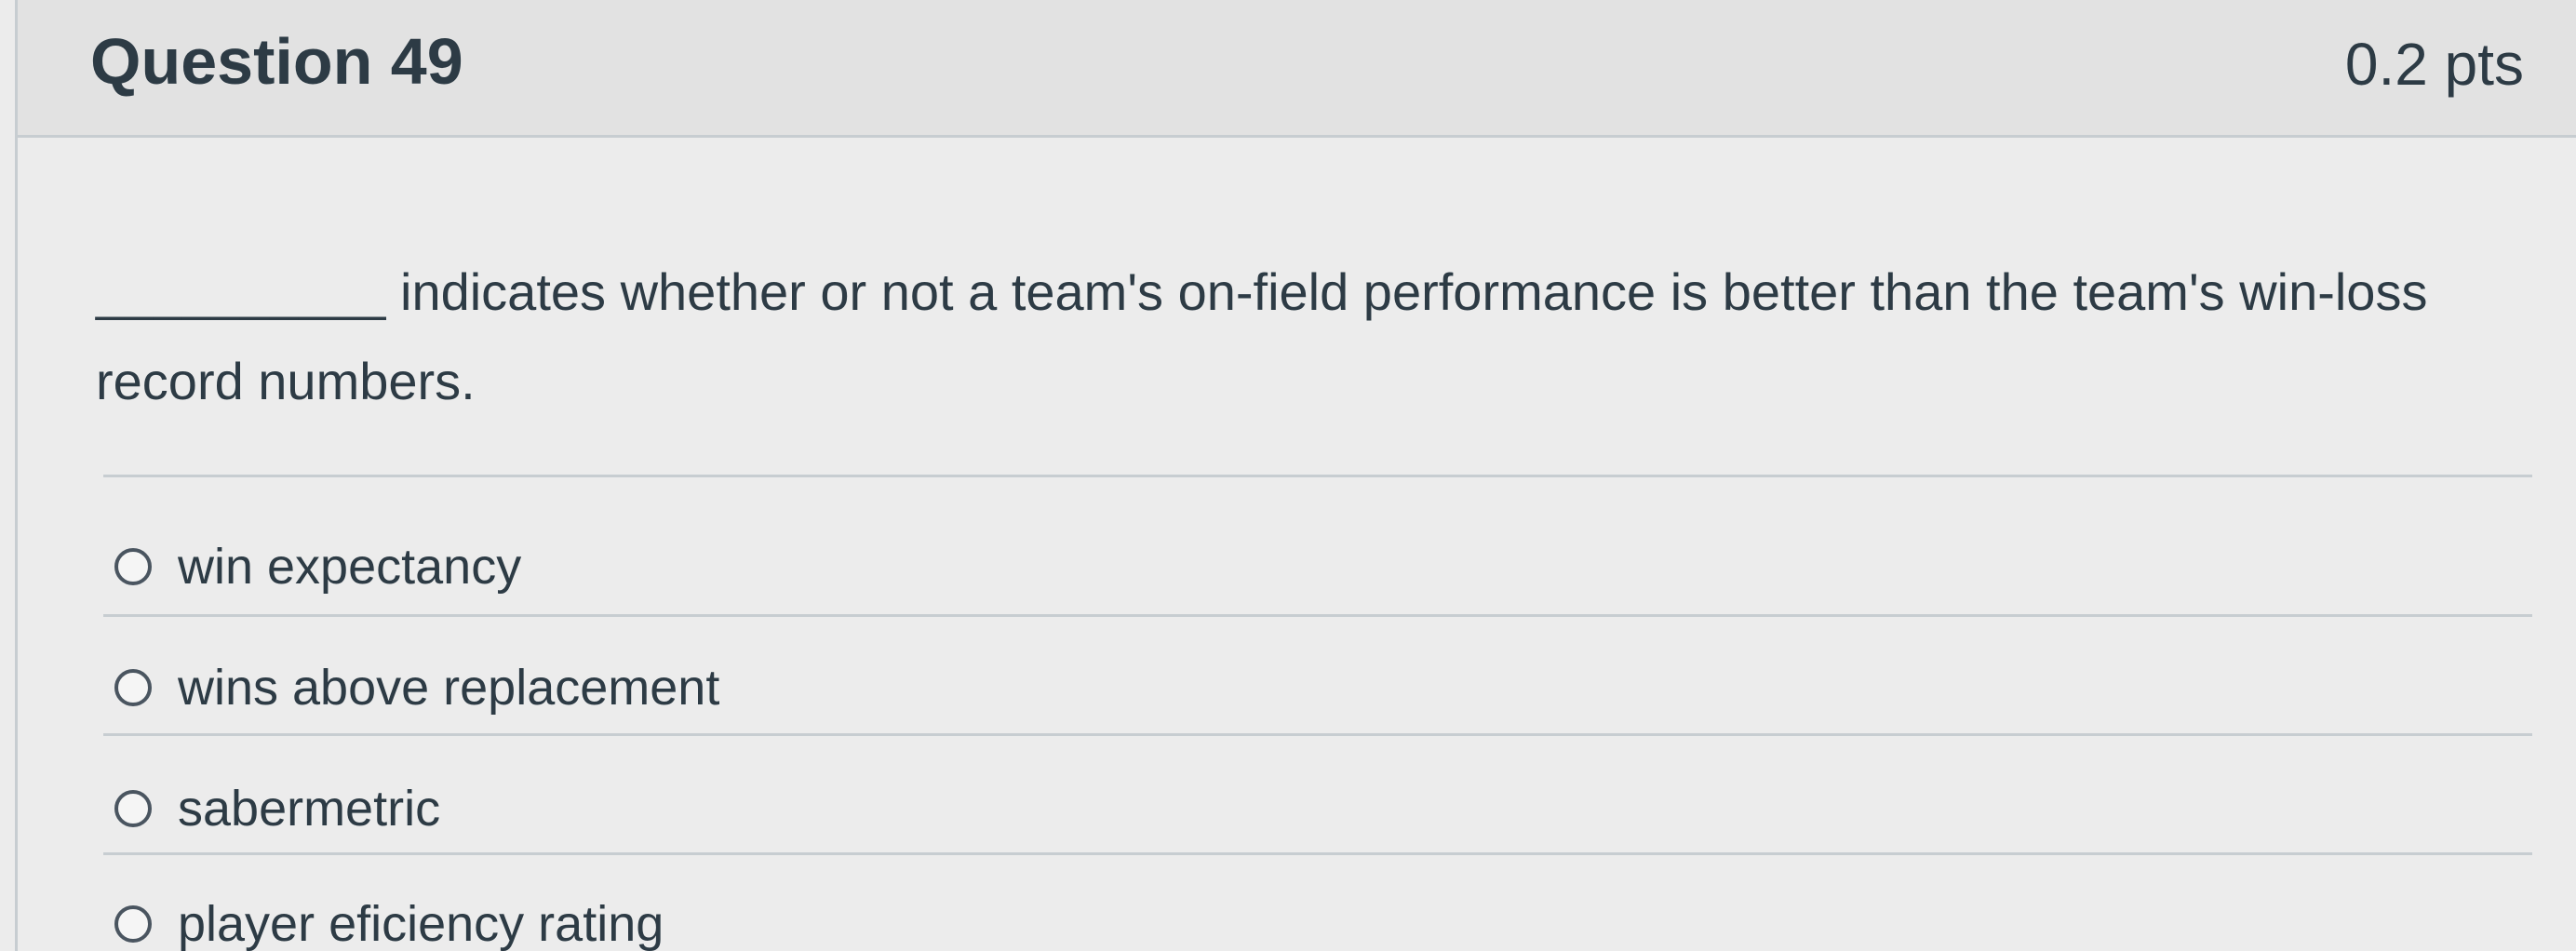  Describe the element at coordinates (2434, 64) in the screenshot. I see `question-points: 0.2 pts` at that location.